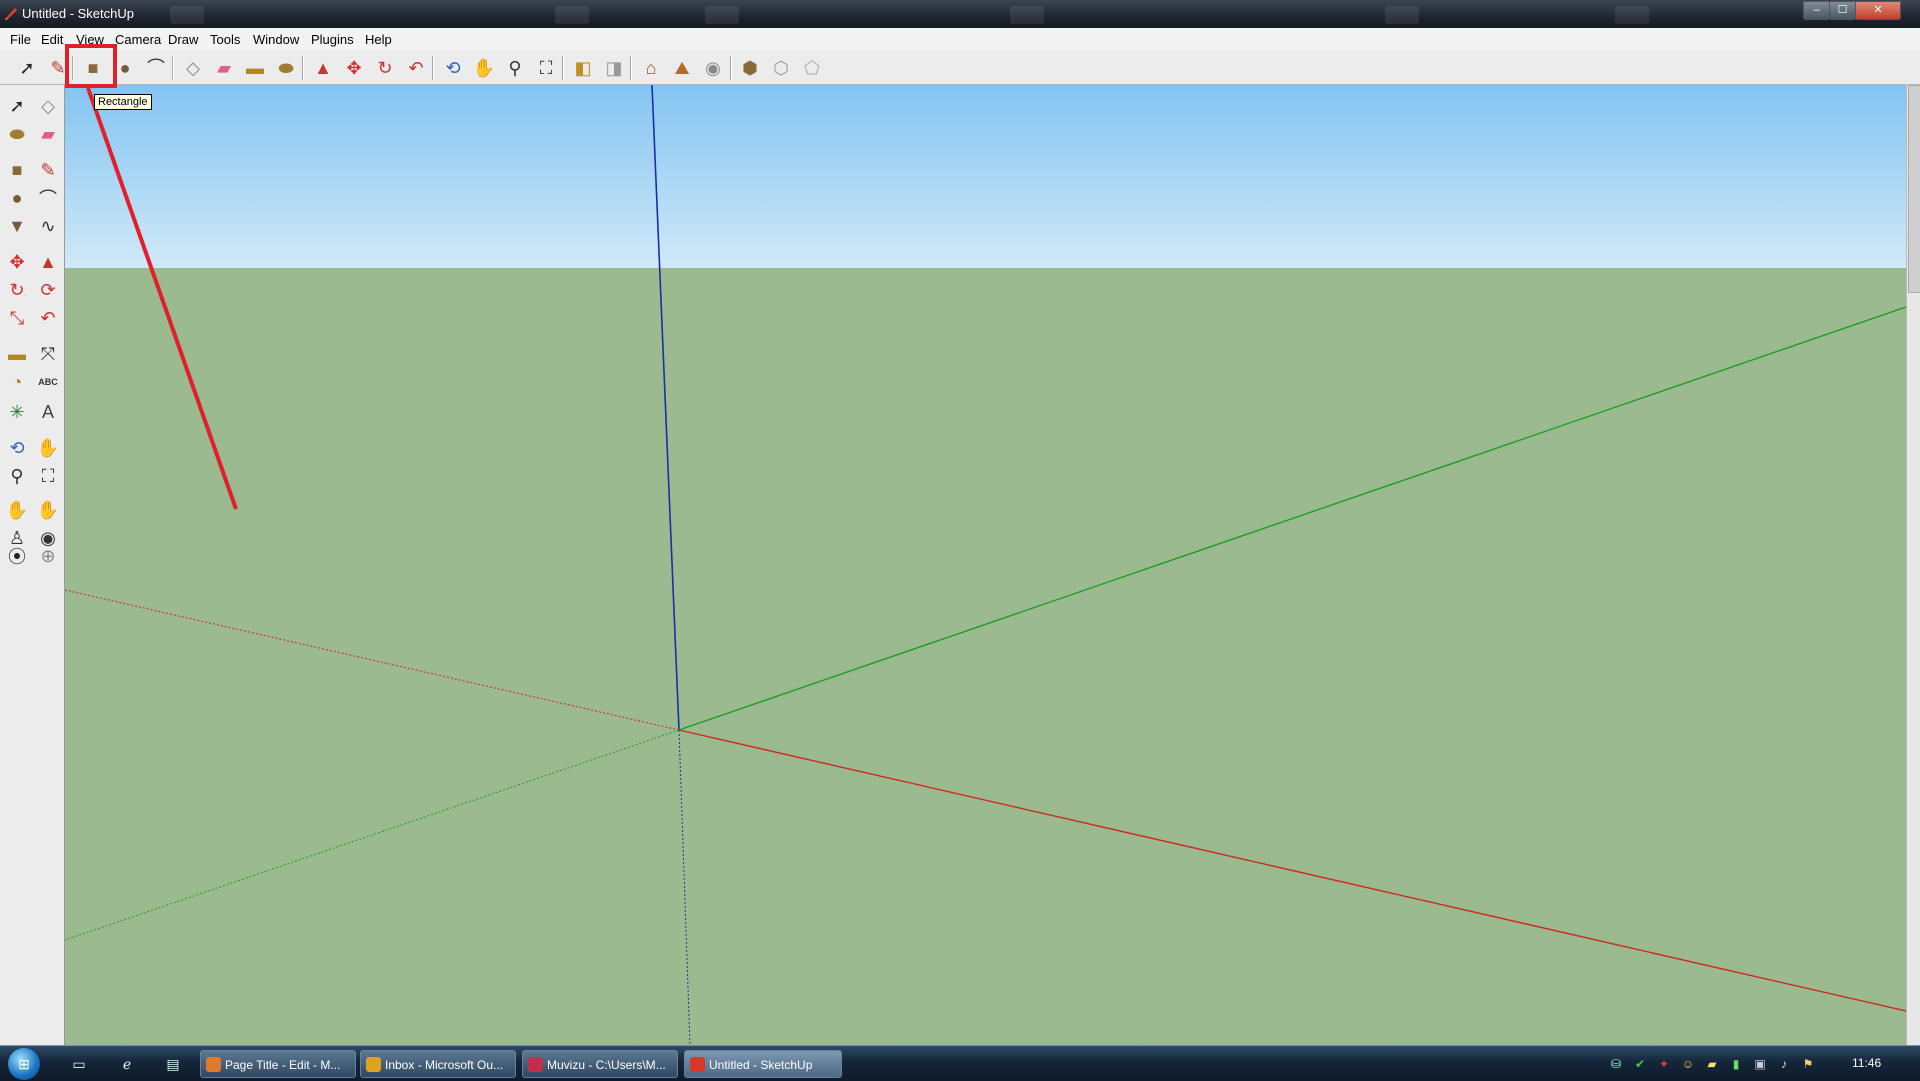 The height and width of the screenshot is (1081, 1920). Describe the element at coordinates (385, 68) in the screenshot. I see `toolbar-rotate-tool-button: ↻` at that location.